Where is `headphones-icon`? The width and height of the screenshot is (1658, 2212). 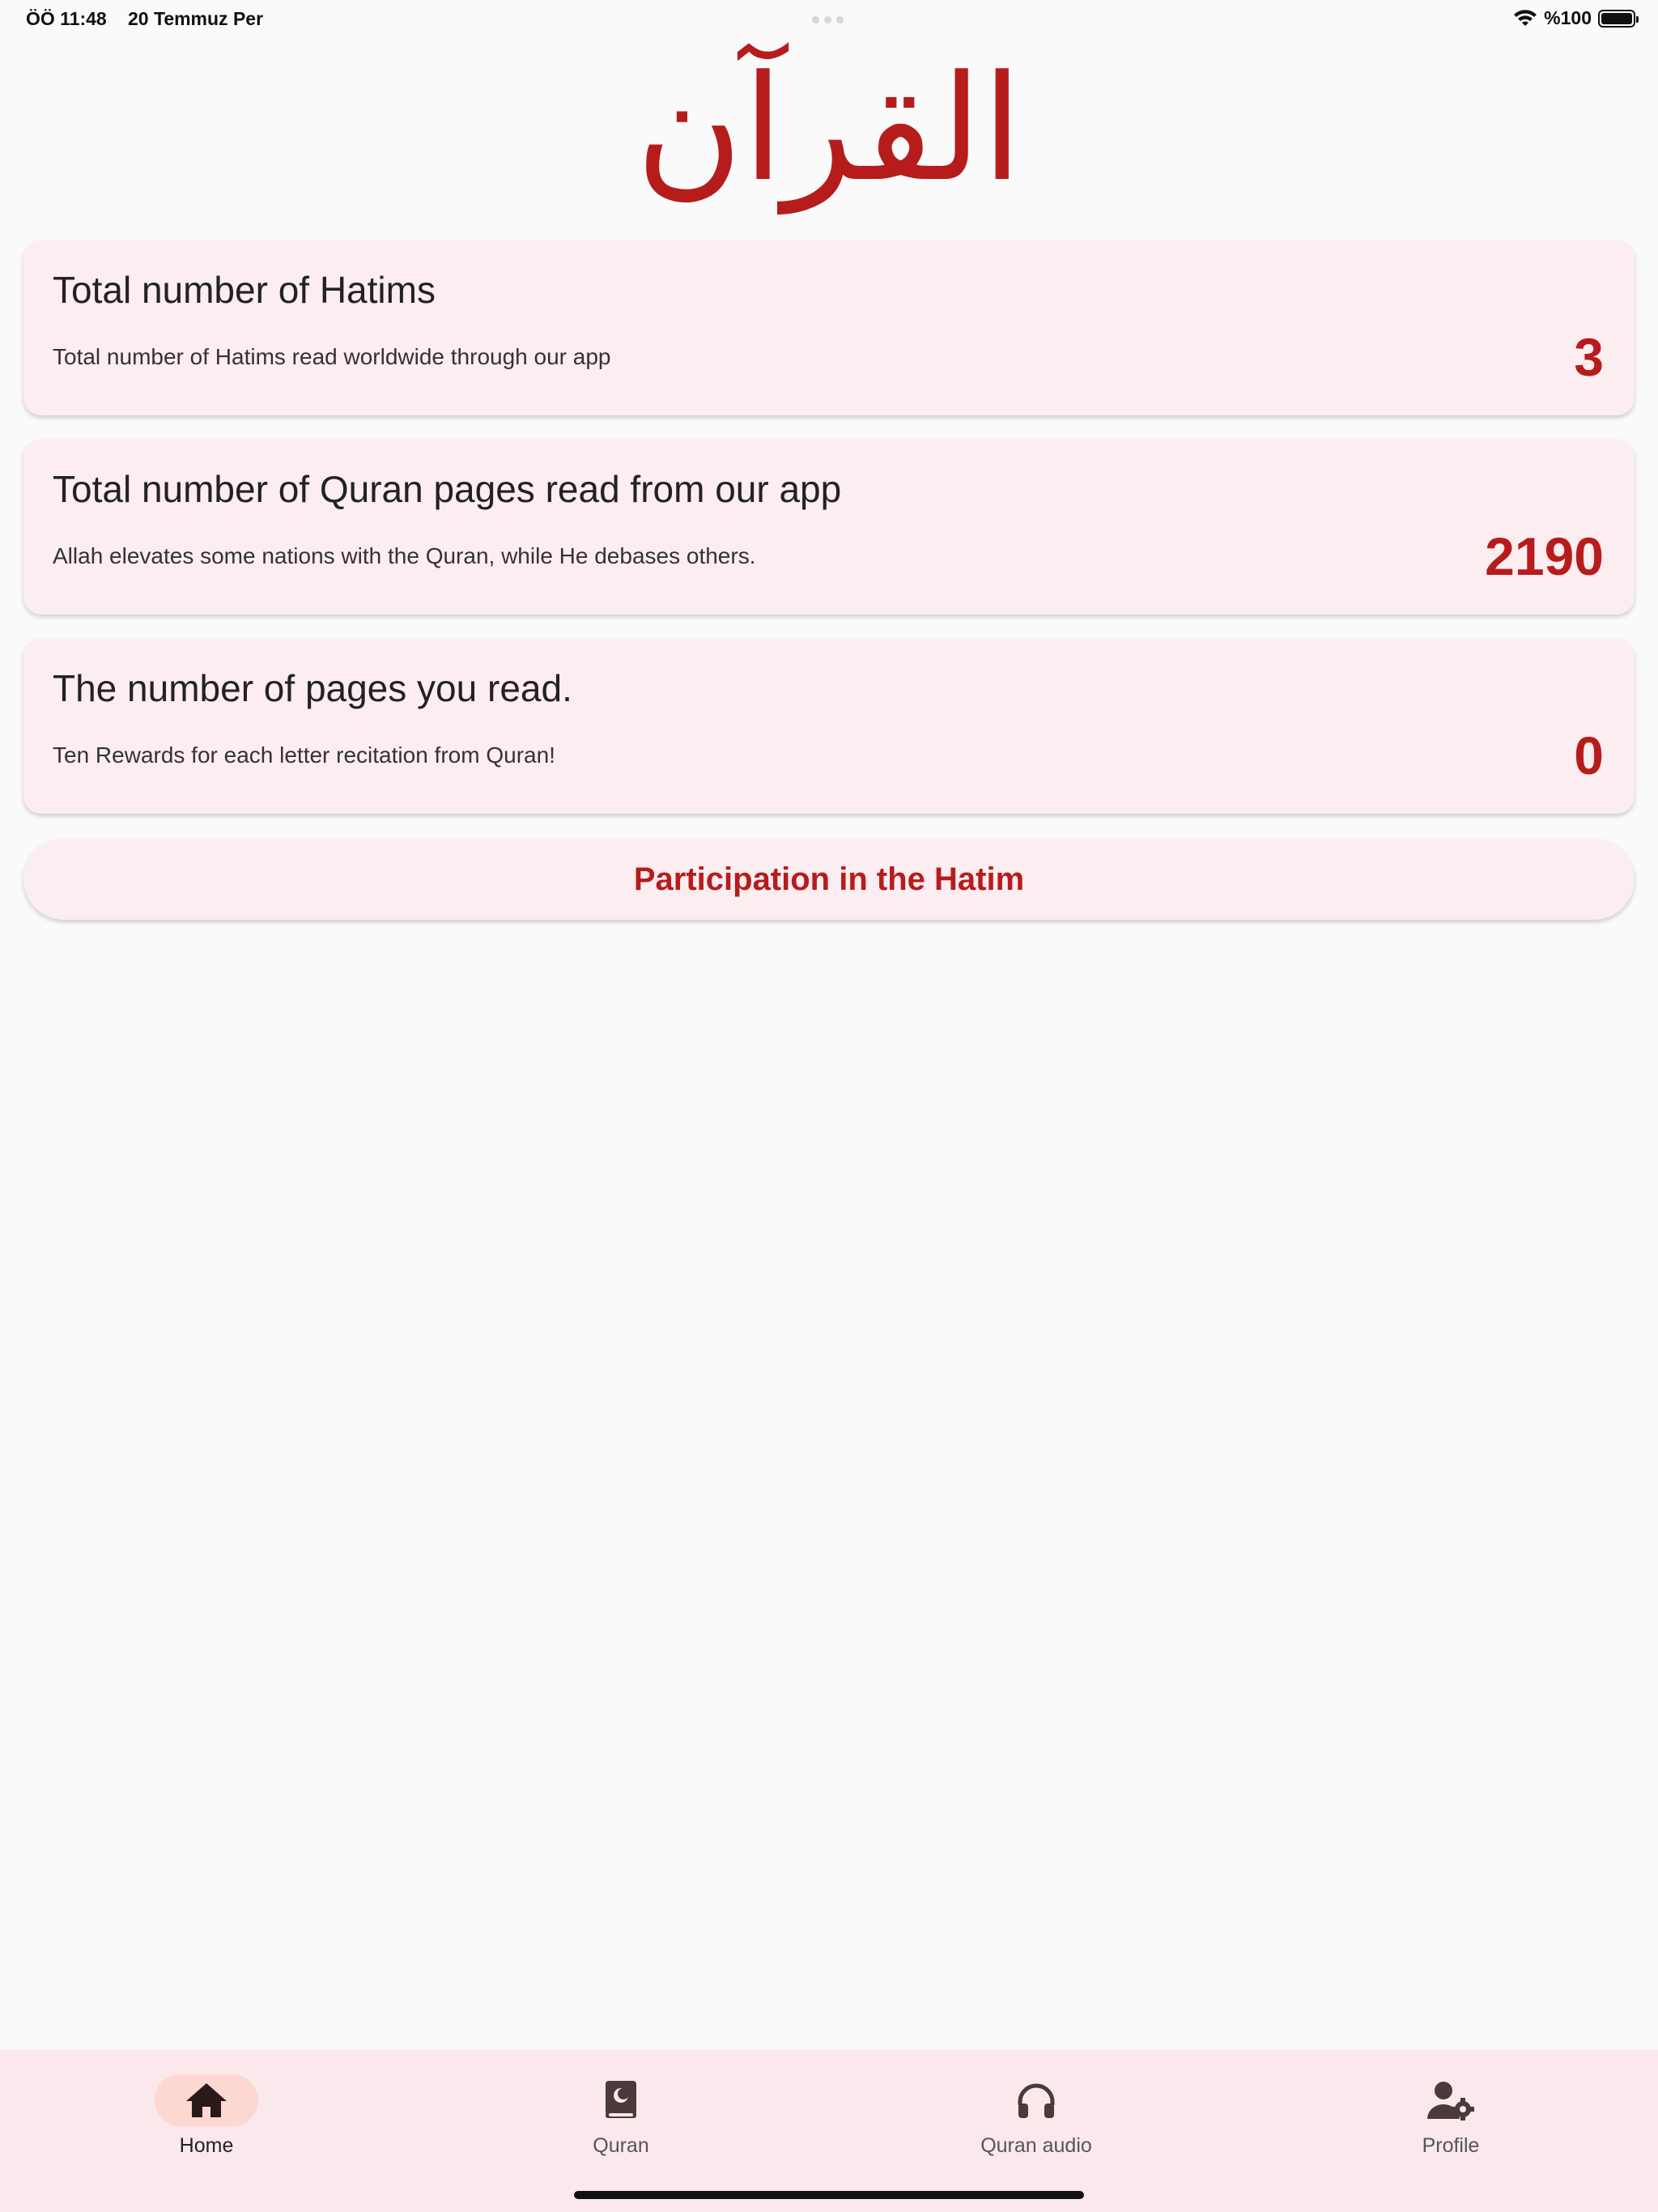 headphones-icon is located at coordinates (1036, 2100).